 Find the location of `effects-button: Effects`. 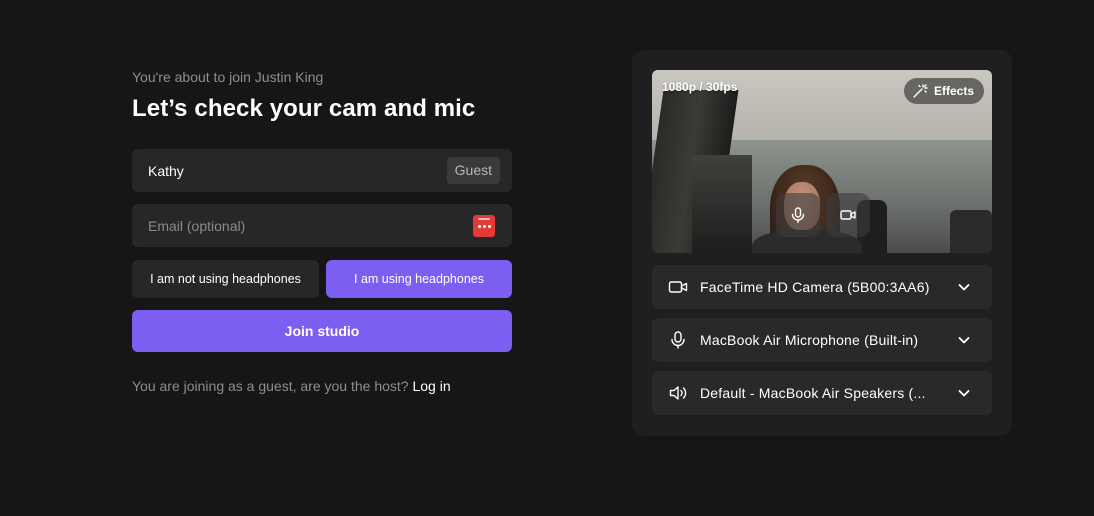

effects-button: Effects is located at coordinates (943, 91).